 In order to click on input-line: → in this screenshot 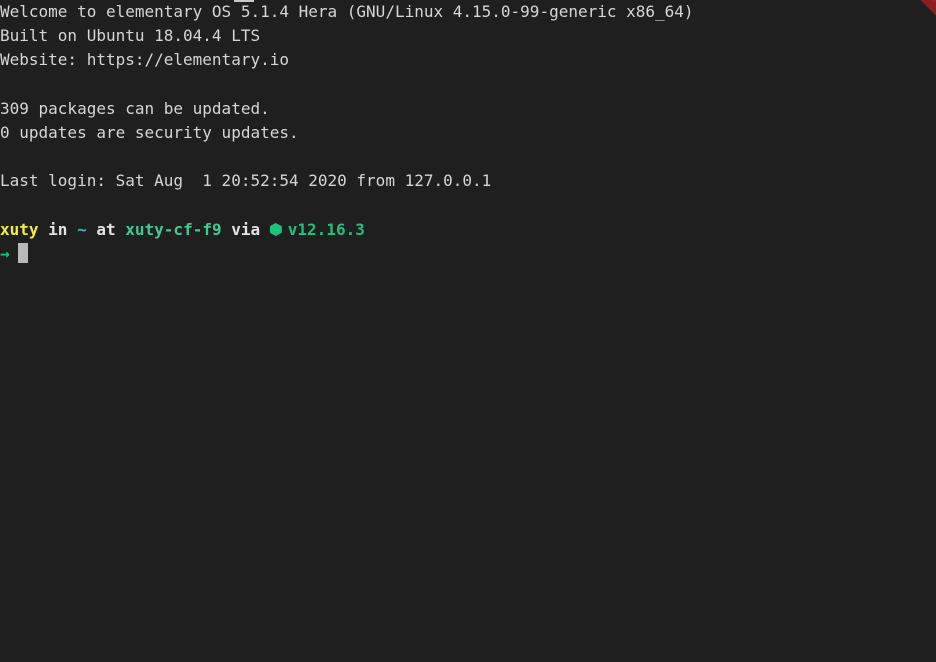, I will do `click(14, 254)`.